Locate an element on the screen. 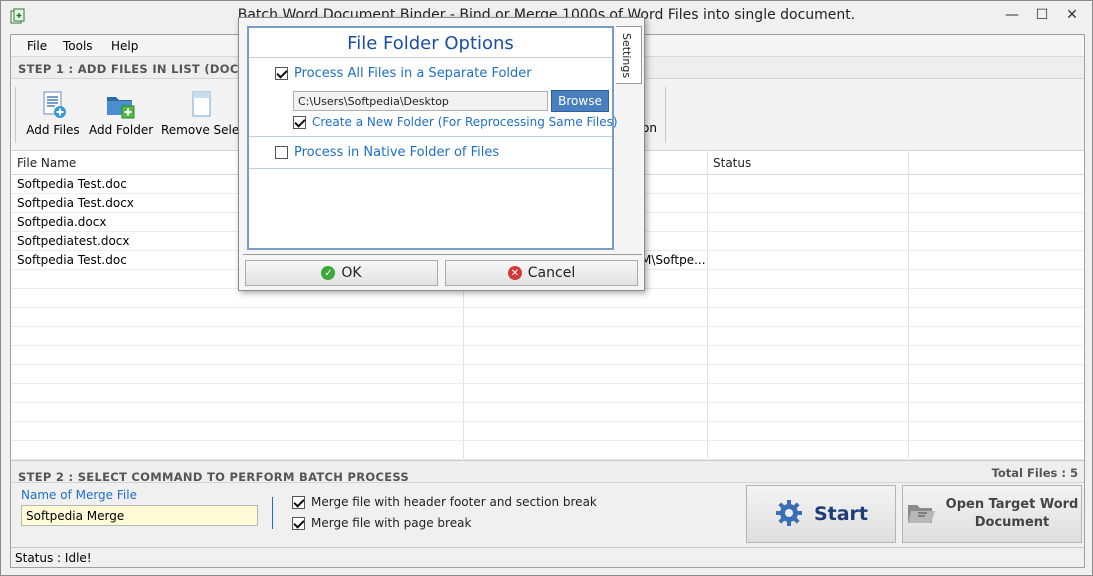 This screenshot has width=1093, height=576. status-bar: Status : Idle! is located at coordinates (547, 557).